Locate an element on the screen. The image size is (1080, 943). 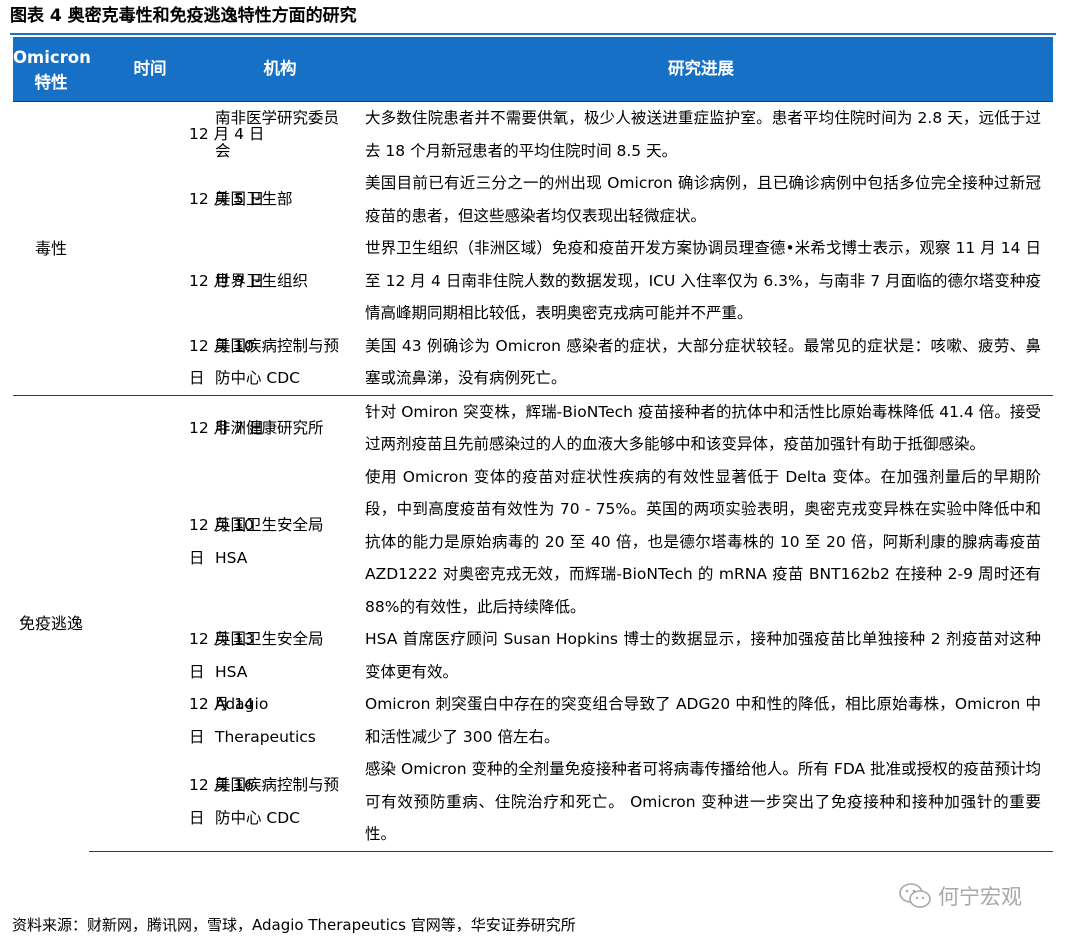
header-trait: Omicron 特性 is located at coordinates (52, 69).